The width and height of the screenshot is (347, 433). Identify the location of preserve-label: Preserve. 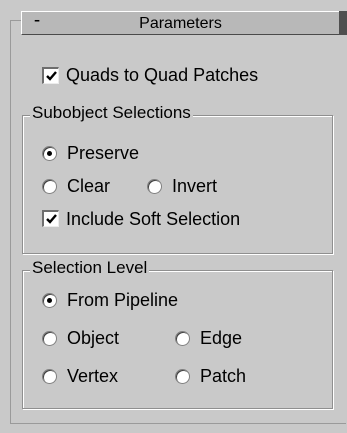
(103, 153).